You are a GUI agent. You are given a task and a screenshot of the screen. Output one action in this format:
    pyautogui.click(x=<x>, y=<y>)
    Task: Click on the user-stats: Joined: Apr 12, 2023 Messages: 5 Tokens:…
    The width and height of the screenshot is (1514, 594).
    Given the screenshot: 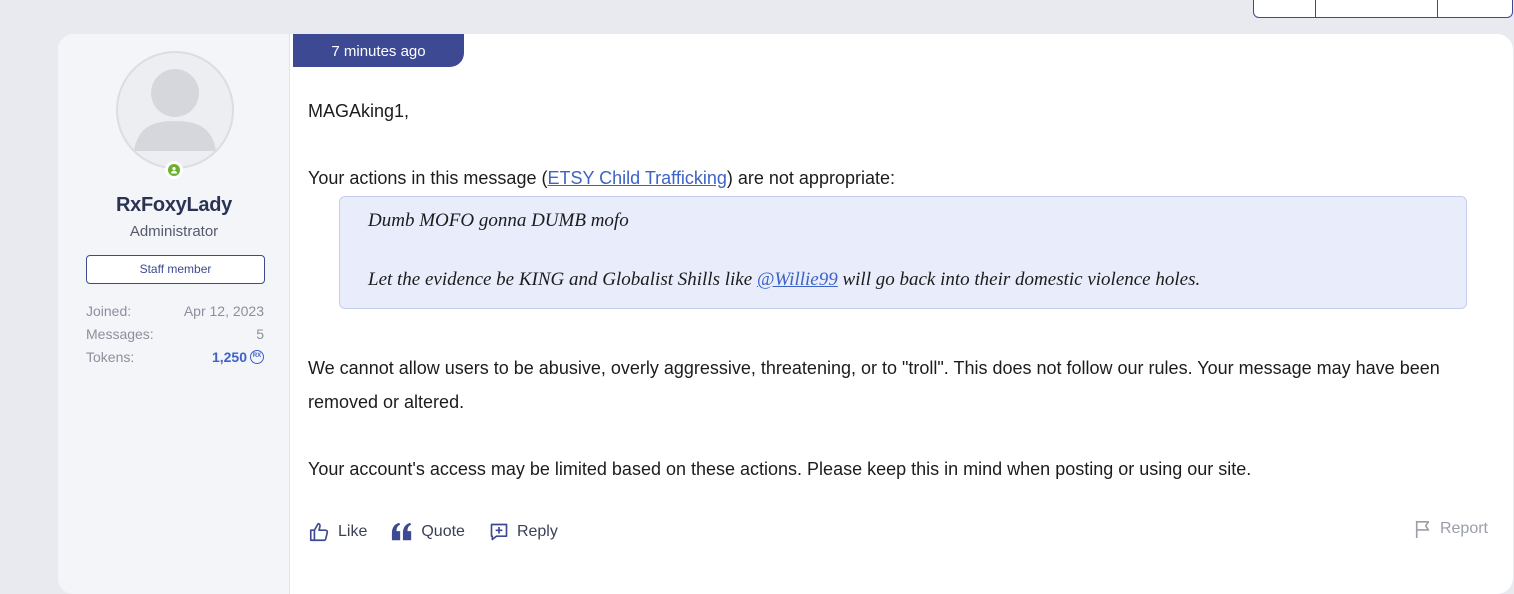 What is the action you would take?
    pyautogui.click(x=175, y=333)
    